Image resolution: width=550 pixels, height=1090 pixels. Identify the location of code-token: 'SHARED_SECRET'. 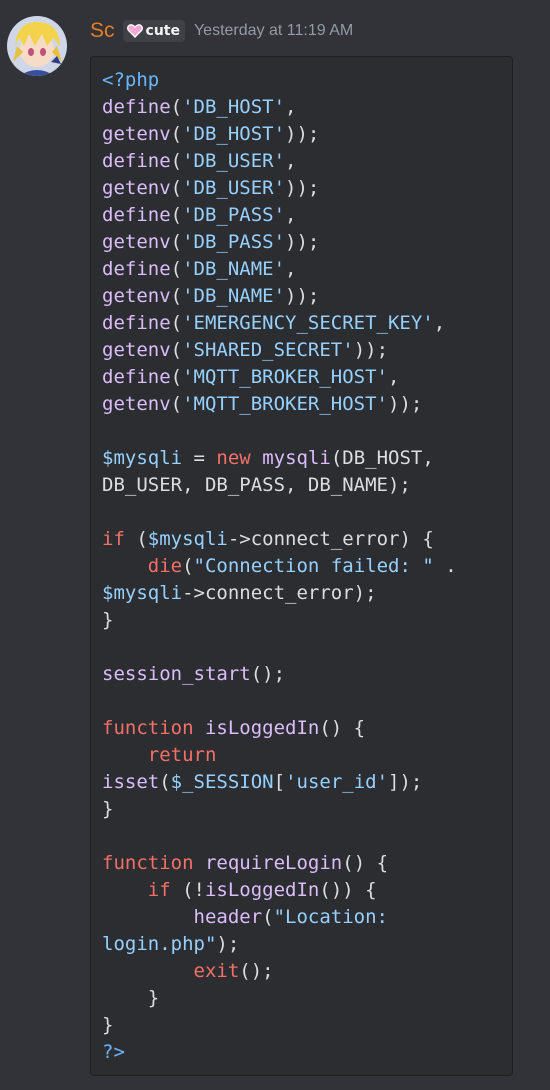
(268, 350).